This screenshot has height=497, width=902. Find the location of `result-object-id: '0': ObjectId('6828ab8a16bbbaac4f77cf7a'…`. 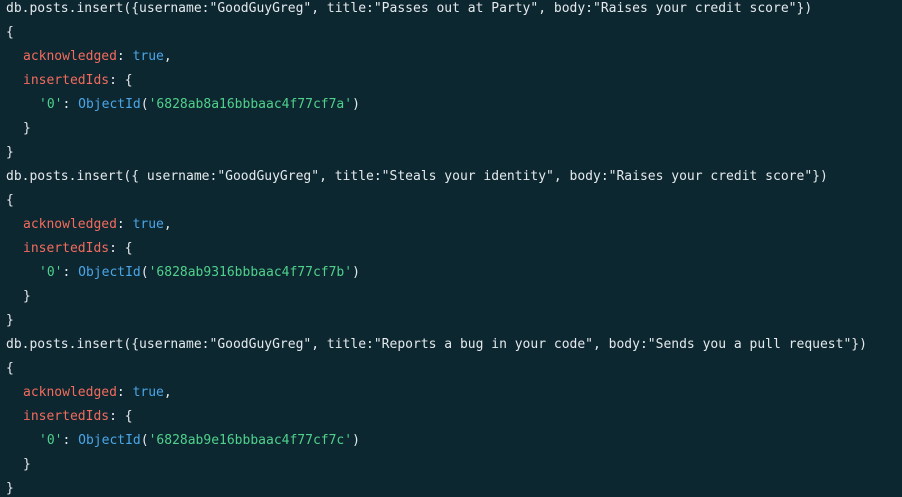

result-object-id: '0': ObjectId('6828ab8a16bbbaac4f77cf7a'… is located at coordinates (454, 105).